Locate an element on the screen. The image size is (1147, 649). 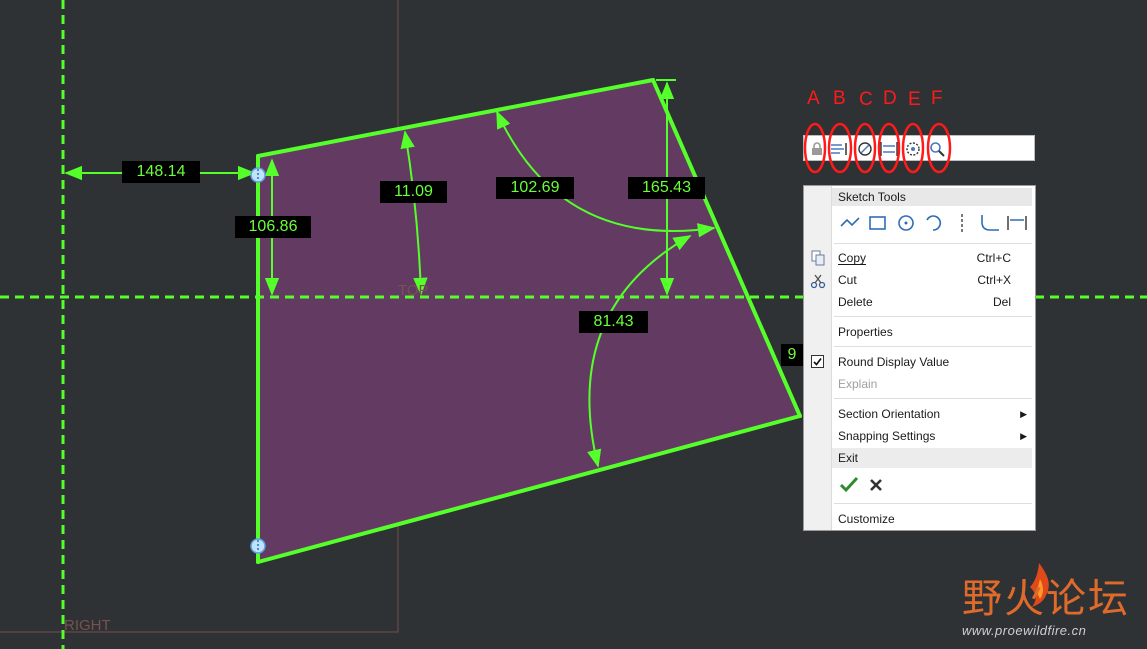
menu-item-exit: Exit is located at coordinates (932, 458).